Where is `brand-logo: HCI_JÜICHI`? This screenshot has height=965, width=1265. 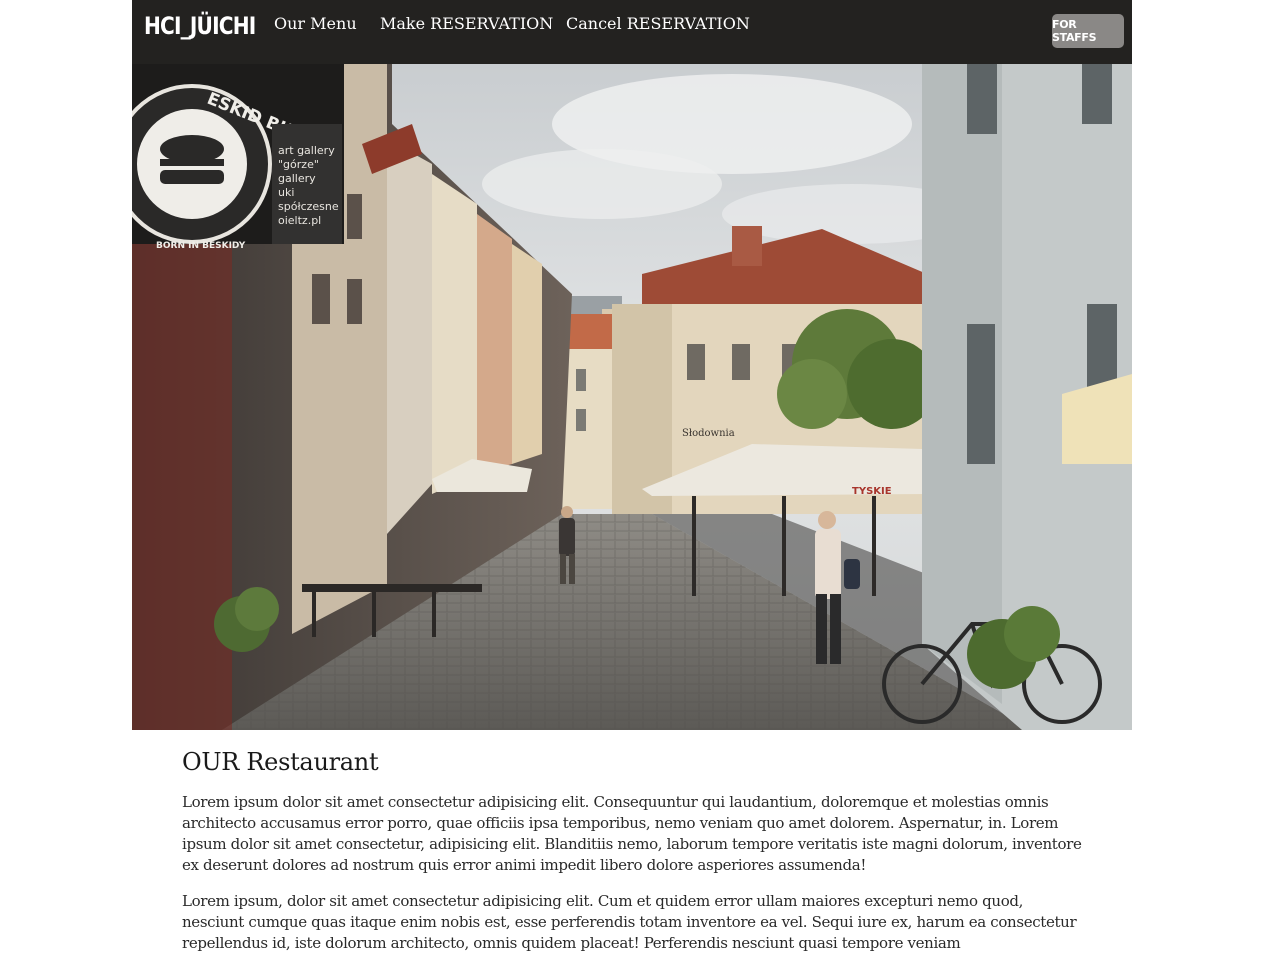 brand-logo: HCI_JÜICHI is located at coordinates (200, 26).